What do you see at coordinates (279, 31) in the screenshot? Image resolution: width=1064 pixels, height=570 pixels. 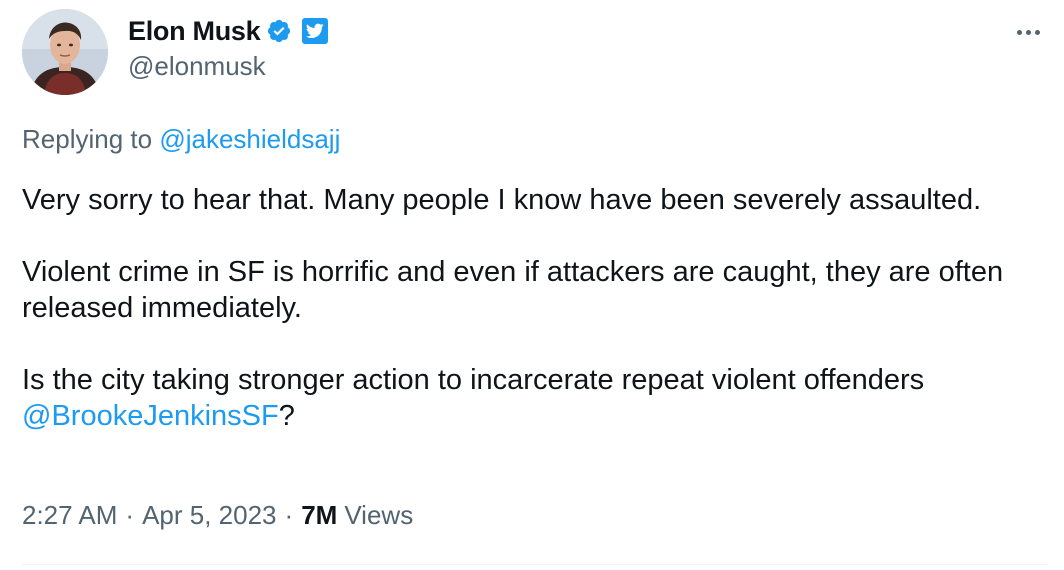 I see `verified-badge-icon` at bounding box center [279, 31].